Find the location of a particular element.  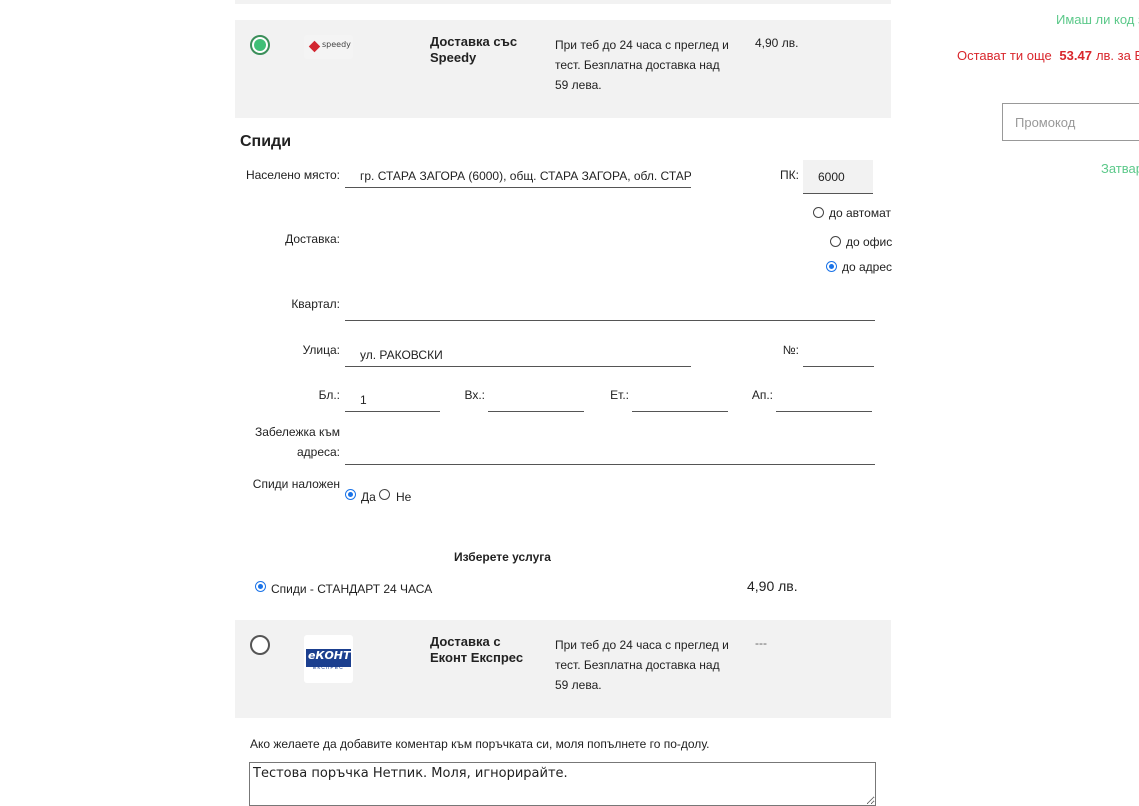

service-standard-label: Спиди - СТАНДАРТ 24 ЧАСА is located at coordinates (352, 589).